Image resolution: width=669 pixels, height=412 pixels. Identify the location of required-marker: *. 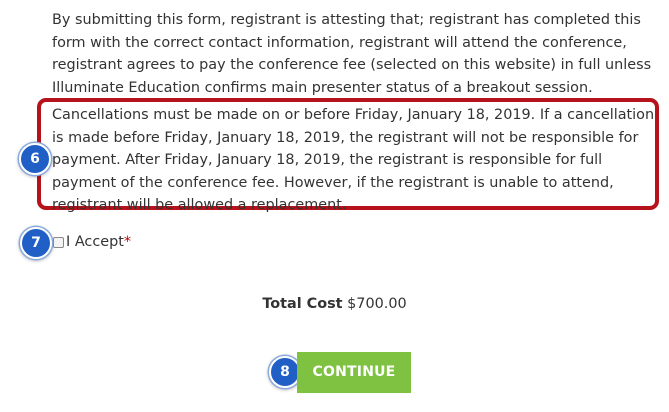
(127, 242).